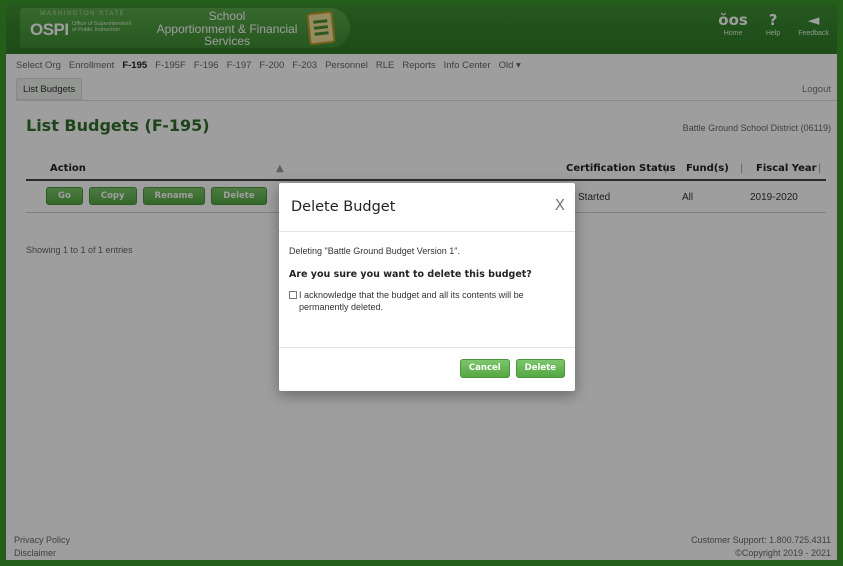  What do you see at coordinates (512, 368) in the screenshot?
I see `dialog-footer: Cancel Delete` at bounding box center [512, 368].